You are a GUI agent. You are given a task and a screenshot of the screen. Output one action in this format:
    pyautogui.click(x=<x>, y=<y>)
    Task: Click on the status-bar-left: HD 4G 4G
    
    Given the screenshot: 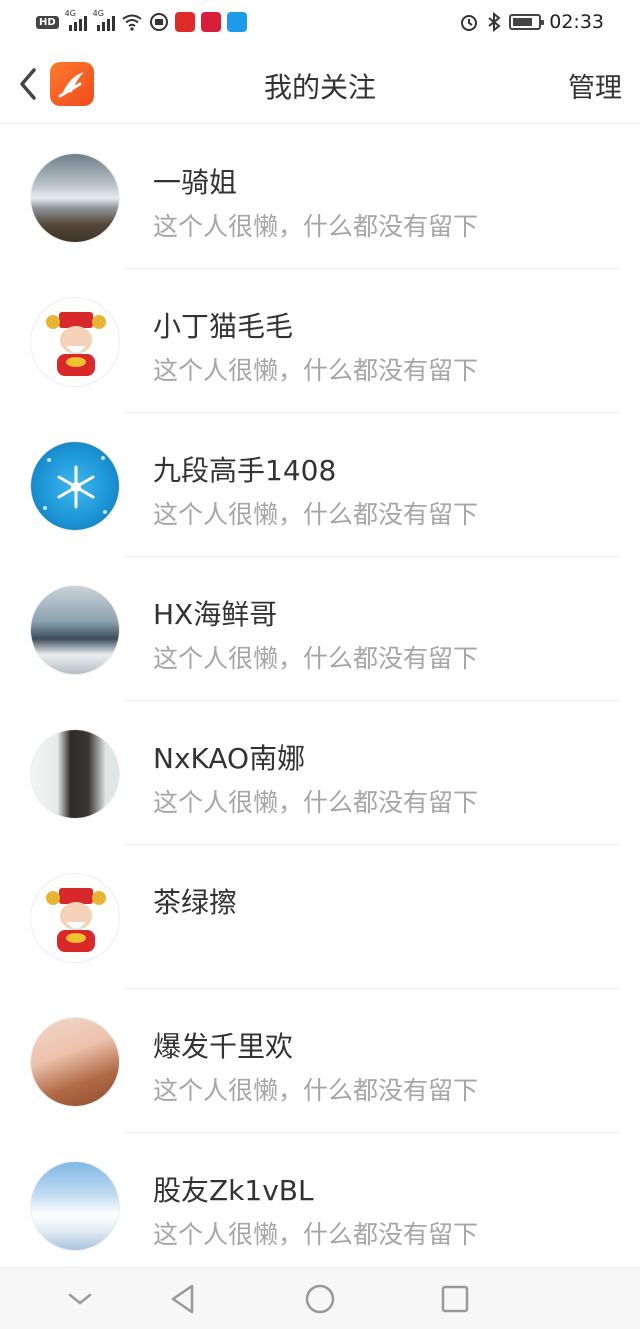 What is the action you would take?
    pyautogui.click(x=141, y=20)
    